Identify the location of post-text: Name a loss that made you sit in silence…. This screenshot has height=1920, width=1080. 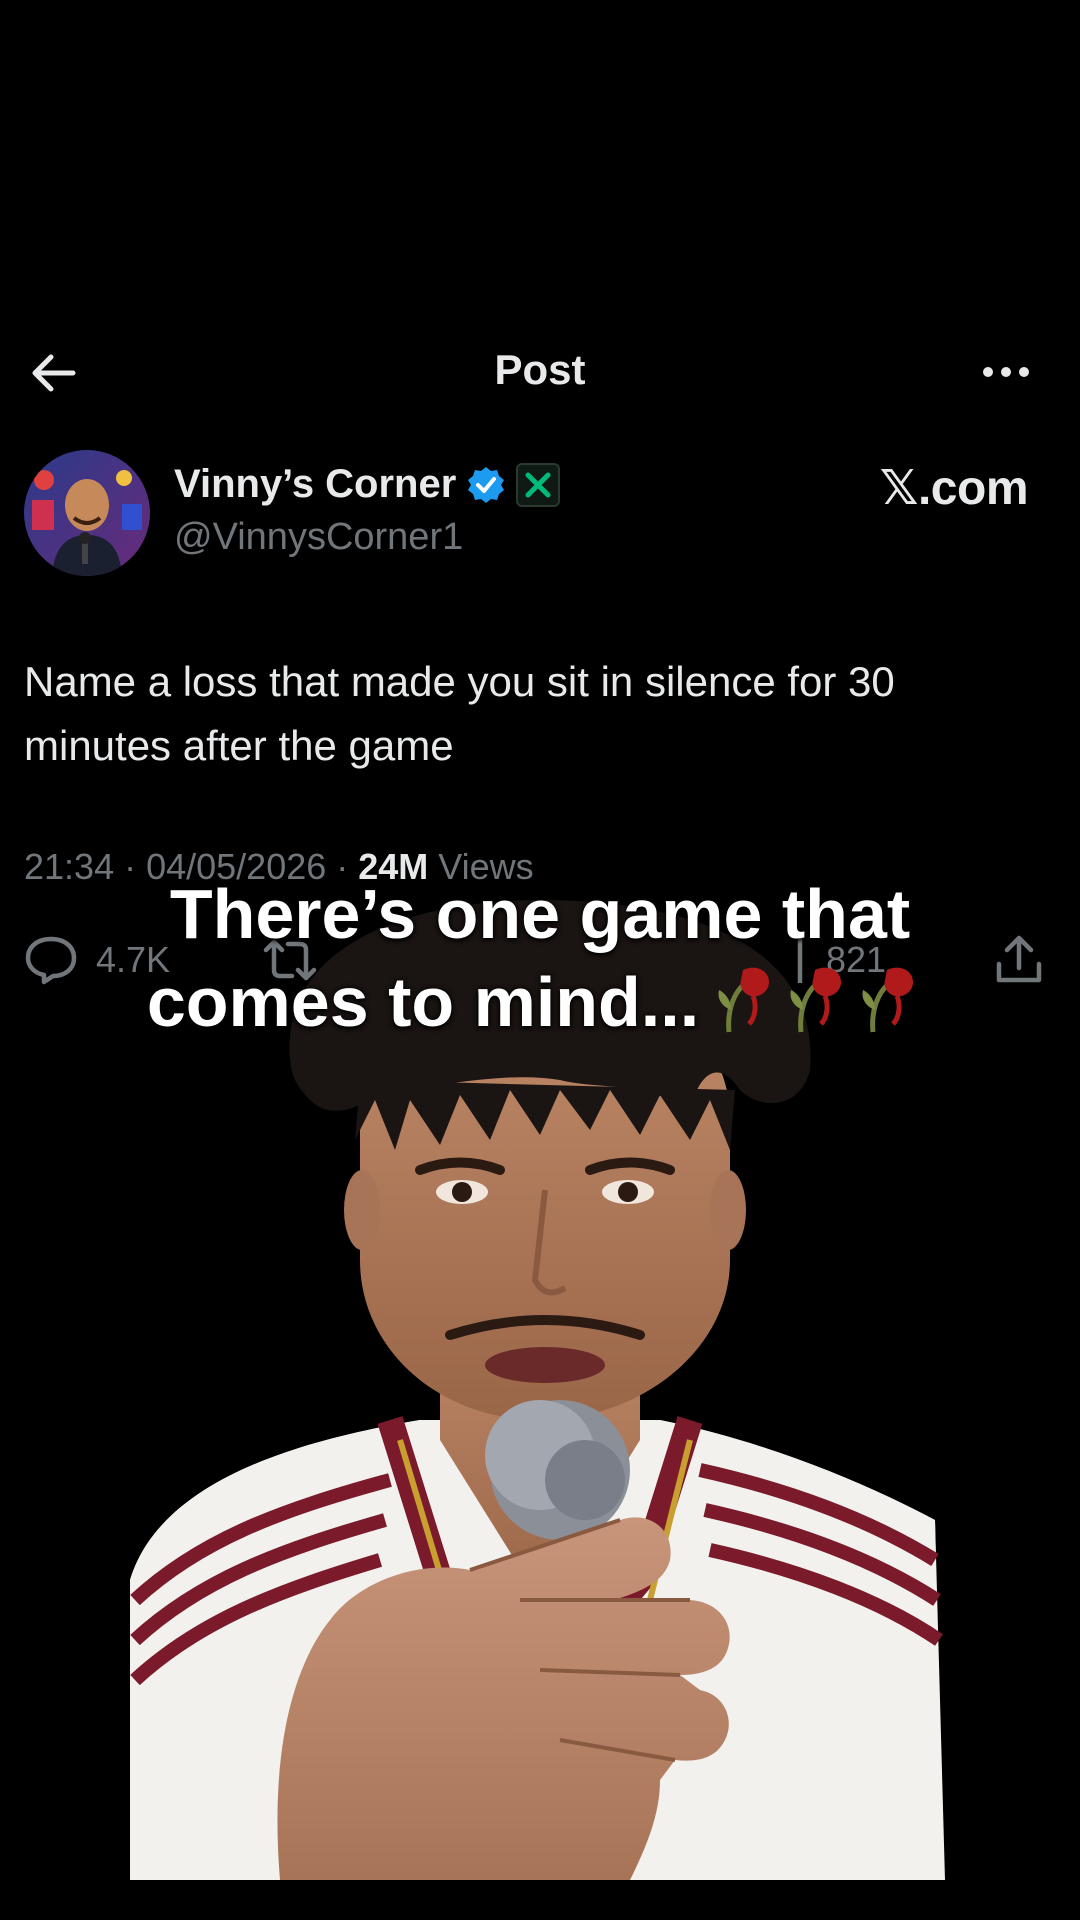
(459, 713).